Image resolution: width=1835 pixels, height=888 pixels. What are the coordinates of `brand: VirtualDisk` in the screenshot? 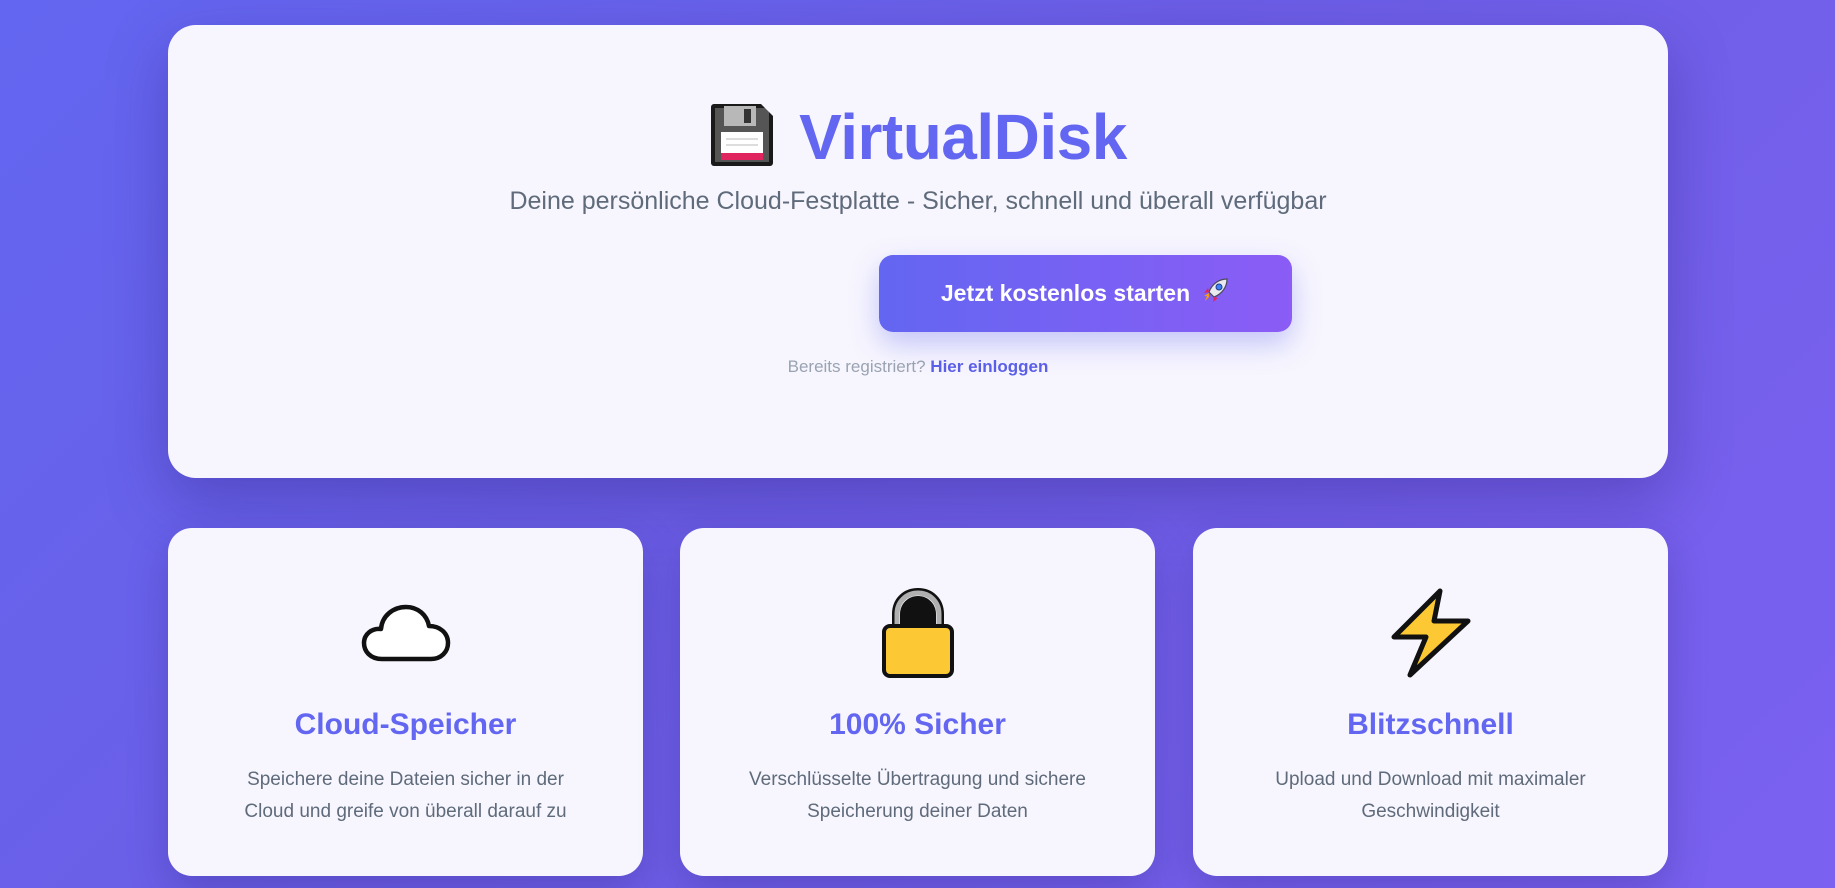 It's located at (918, 137).